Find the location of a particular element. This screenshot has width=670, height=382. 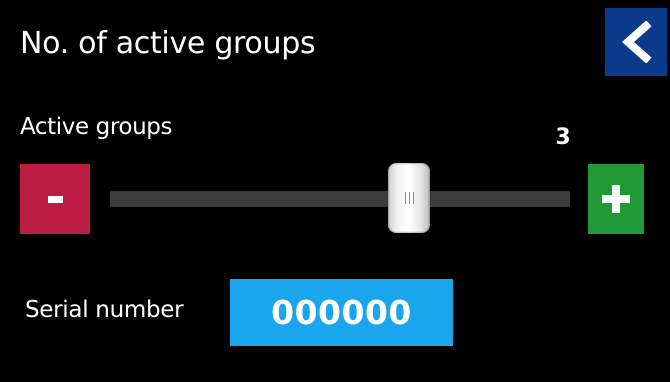

minus-icon is located at coordinates (55, 199).